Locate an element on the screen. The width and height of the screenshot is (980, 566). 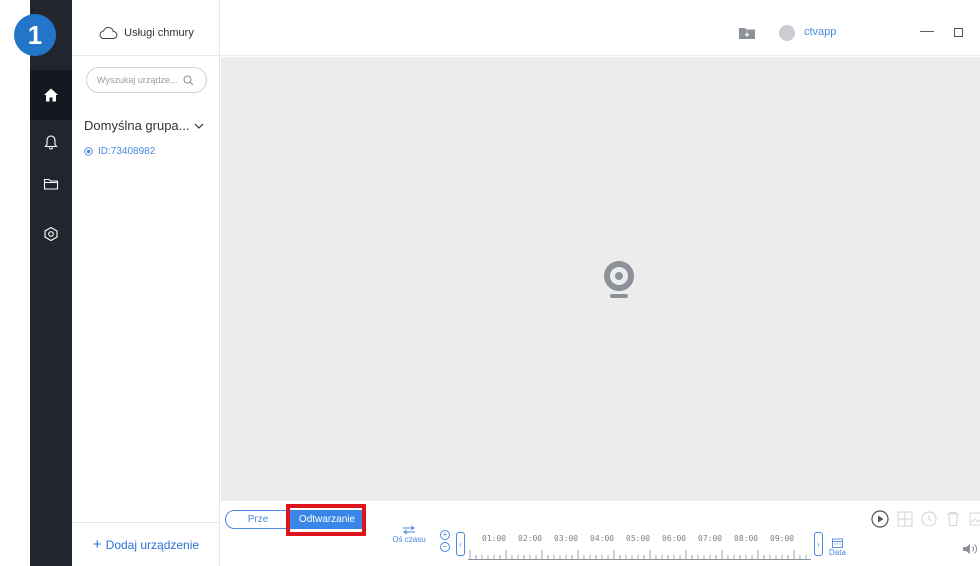
date-picker-button: Data is located at coordinates (837, 547).